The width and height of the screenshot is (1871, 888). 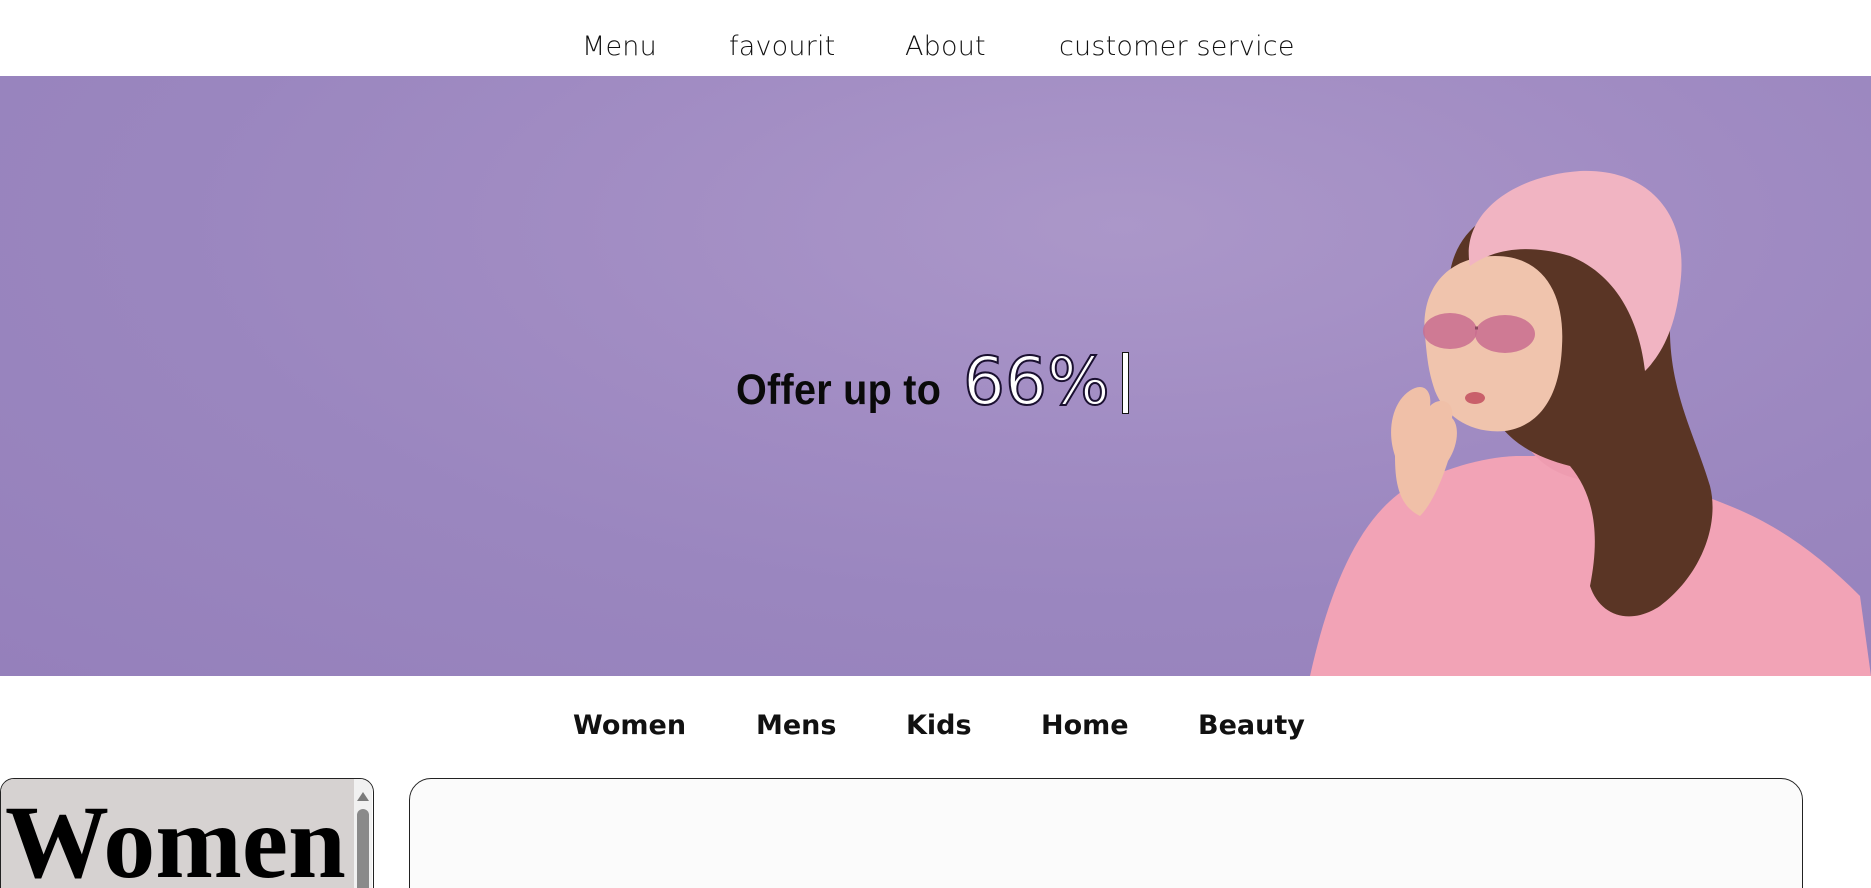 I want to click on nav-link-customer-service: customer service, so click(x=1177, y=46).